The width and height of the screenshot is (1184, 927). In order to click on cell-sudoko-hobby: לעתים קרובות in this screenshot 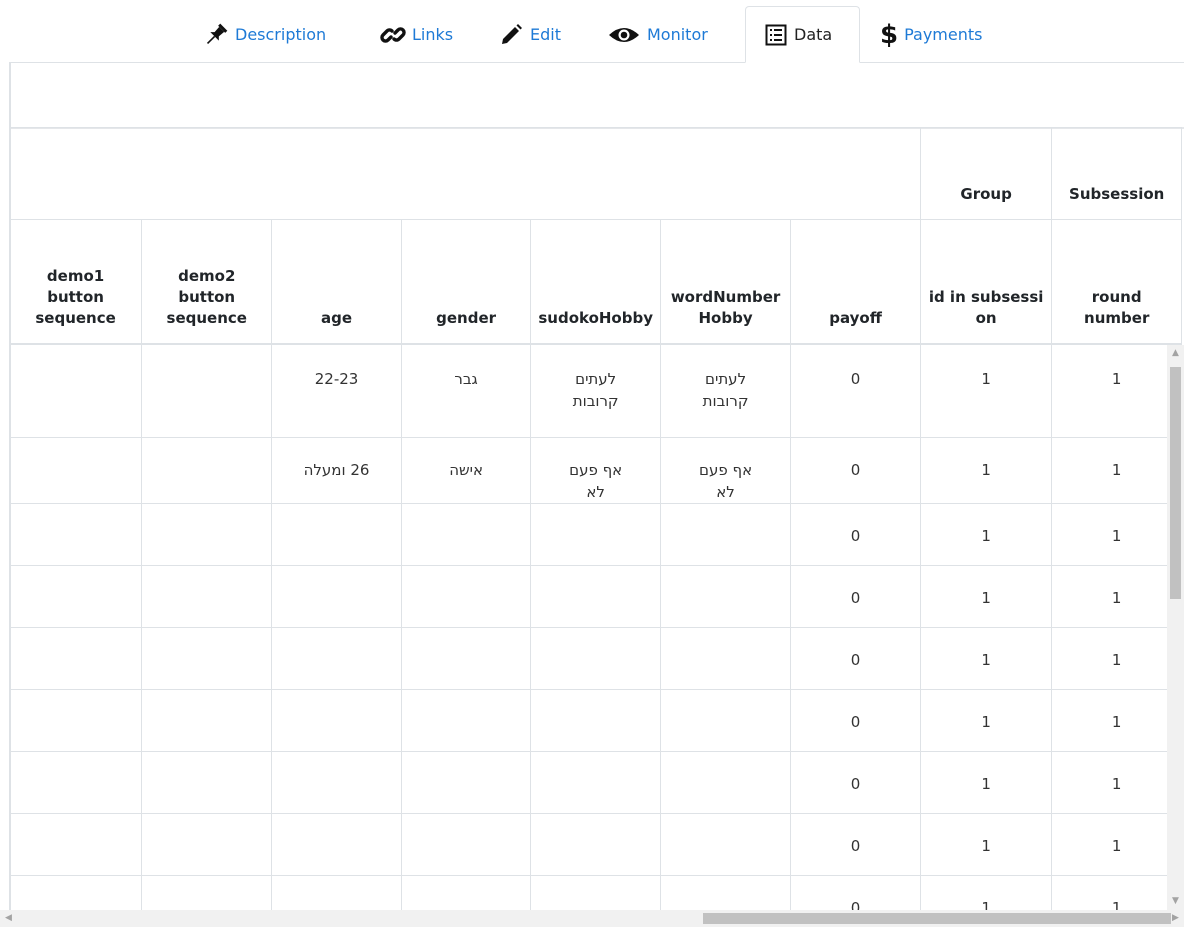, I will do `click(595, 390)`.